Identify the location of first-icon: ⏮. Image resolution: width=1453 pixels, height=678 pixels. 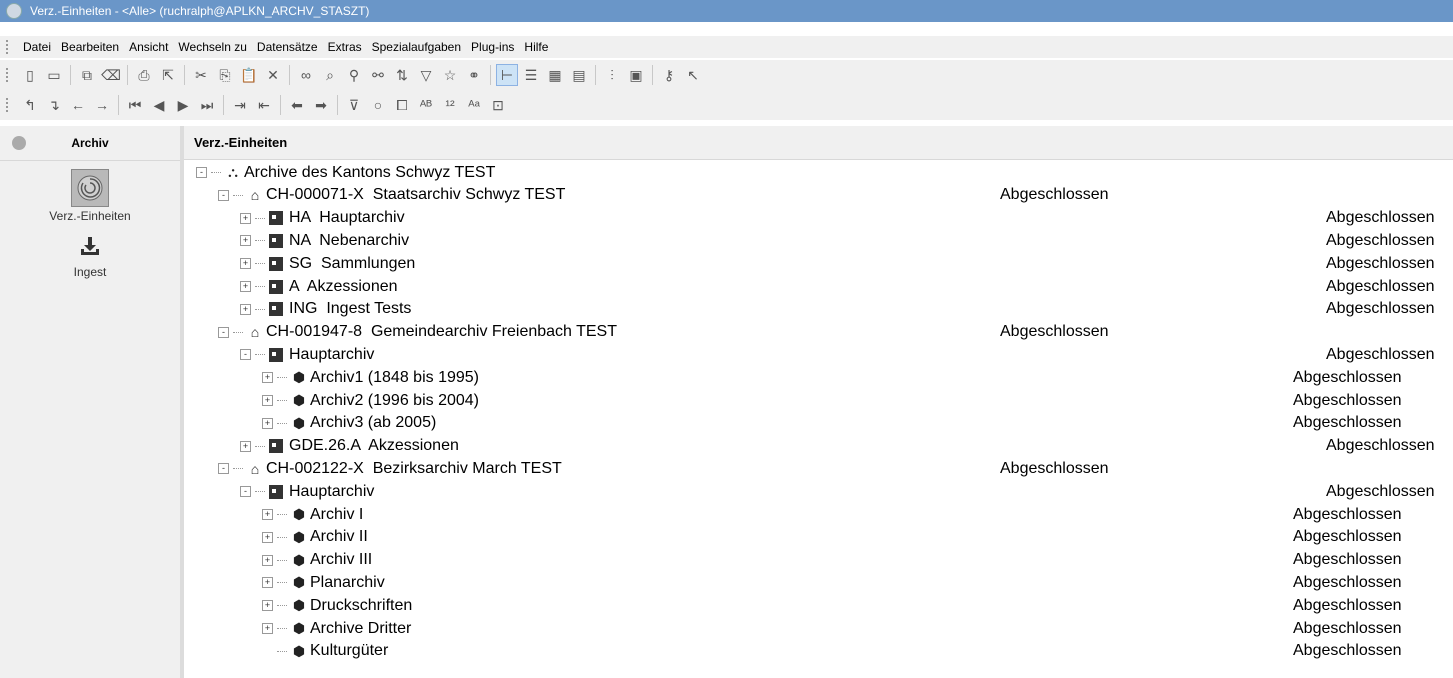
(135, 105).